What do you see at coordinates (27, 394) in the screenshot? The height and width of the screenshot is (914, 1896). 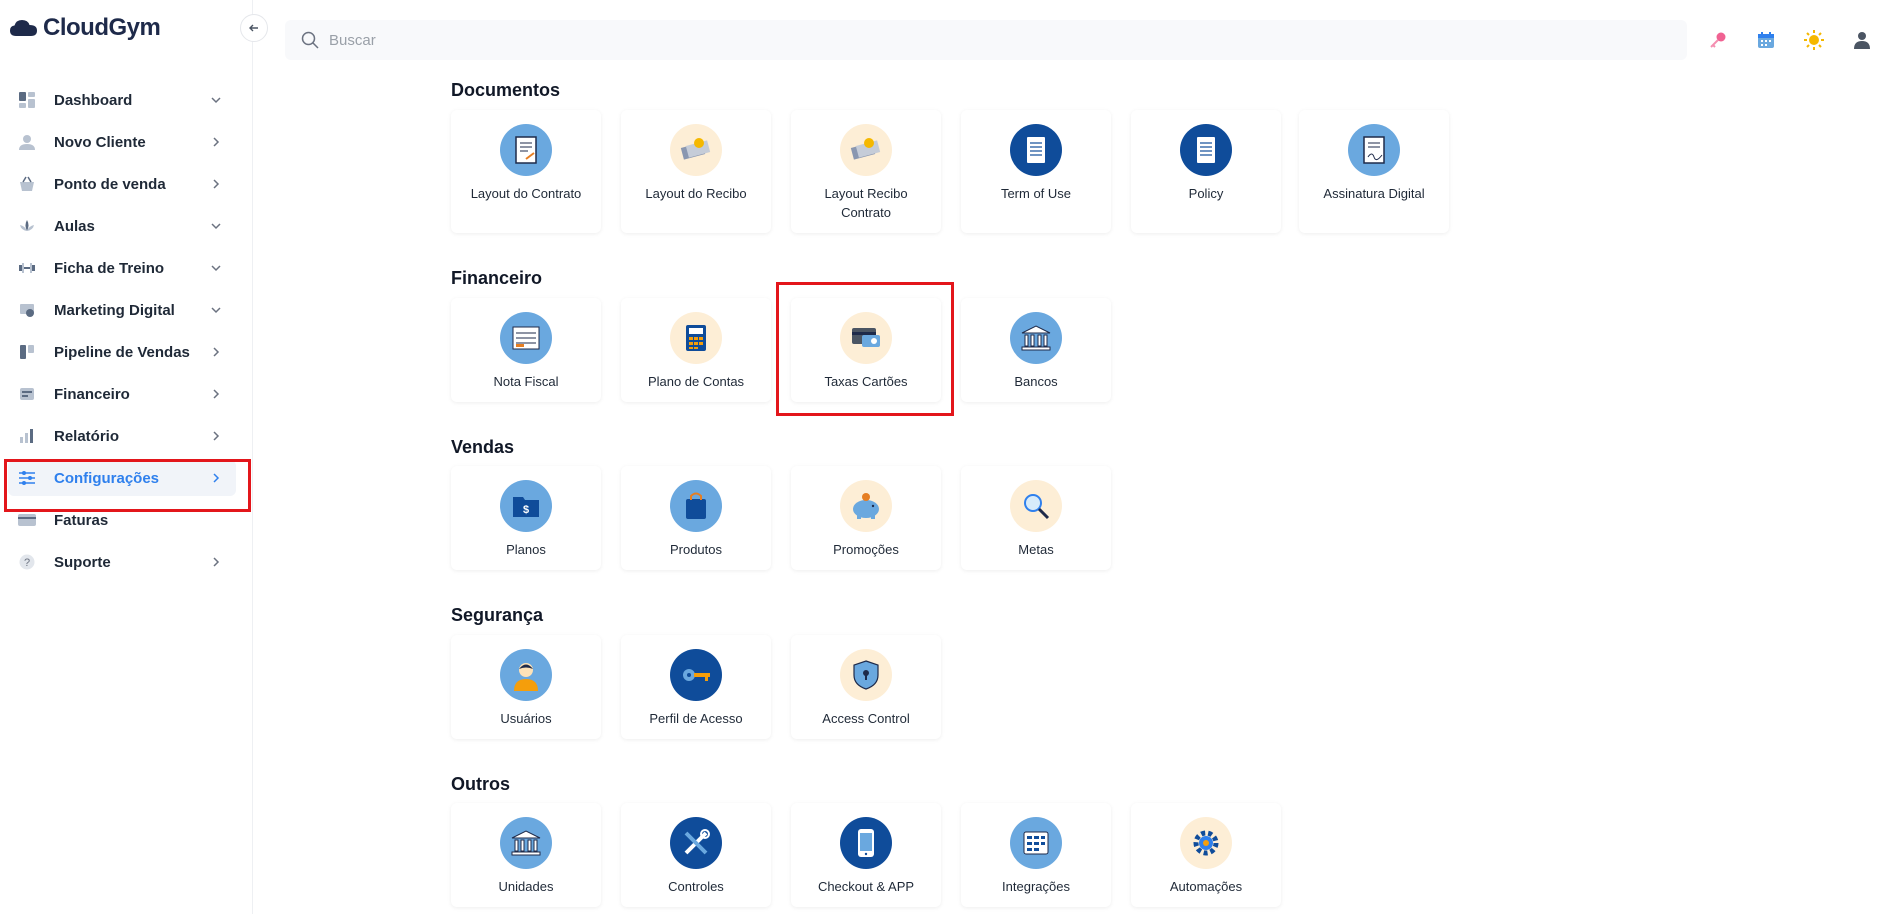 I see `finance-icon` at bounding box center [27, 394].